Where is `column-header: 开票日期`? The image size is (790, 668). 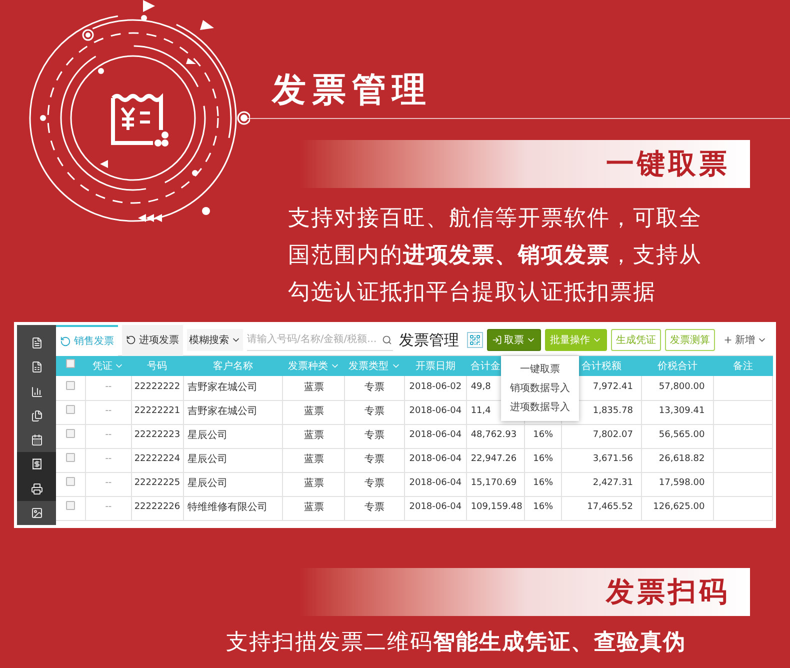 column-header: 开票日期 is located at coordinates (435, 367).